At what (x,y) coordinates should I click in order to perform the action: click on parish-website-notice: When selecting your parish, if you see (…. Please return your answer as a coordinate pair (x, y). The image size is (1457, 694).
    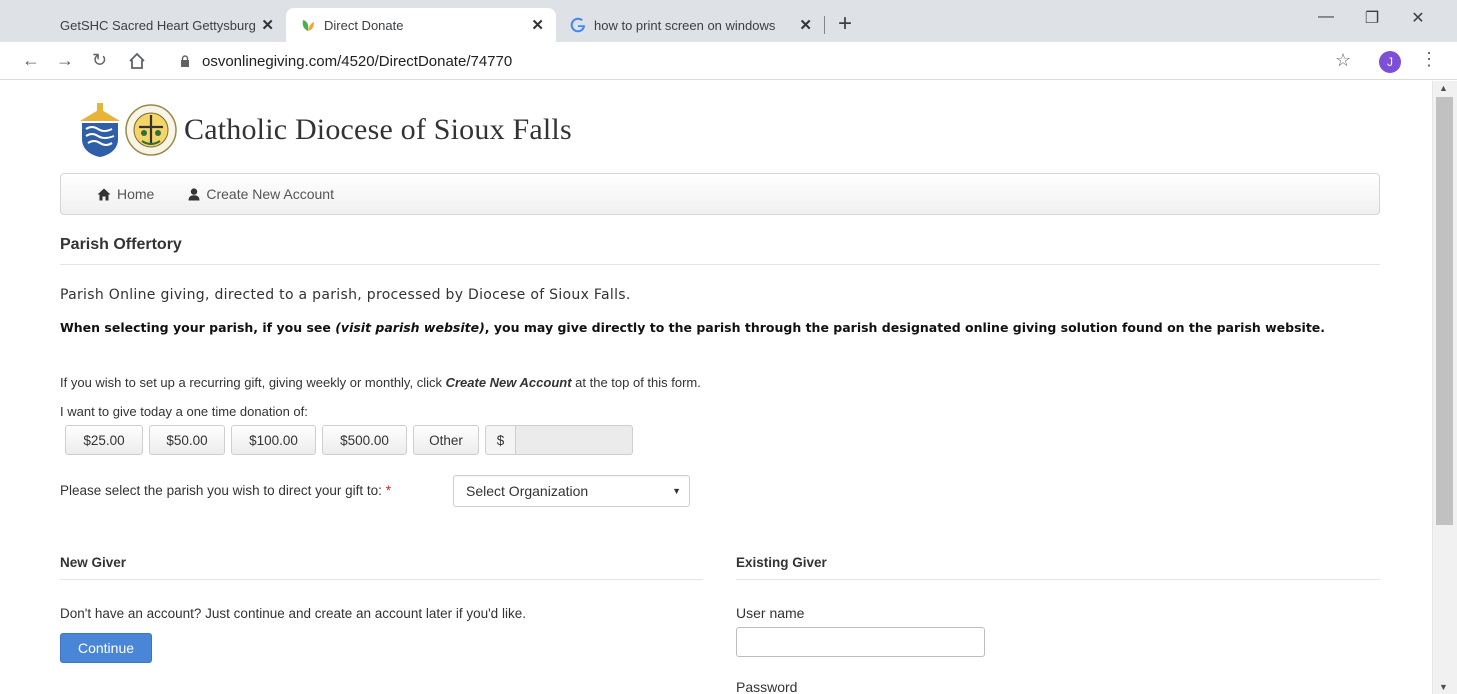
    Looking at the image, I should click on (720, 328).